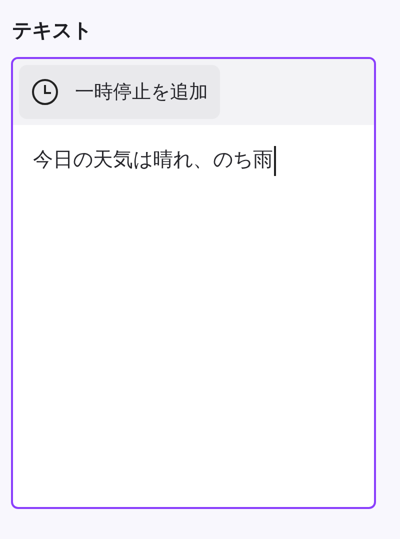 This screenshot has height=539, width=400. What do you see at coordinates (45, 92) in the screenshot?
I see `clock-icon` at bounding box center [45, 92].